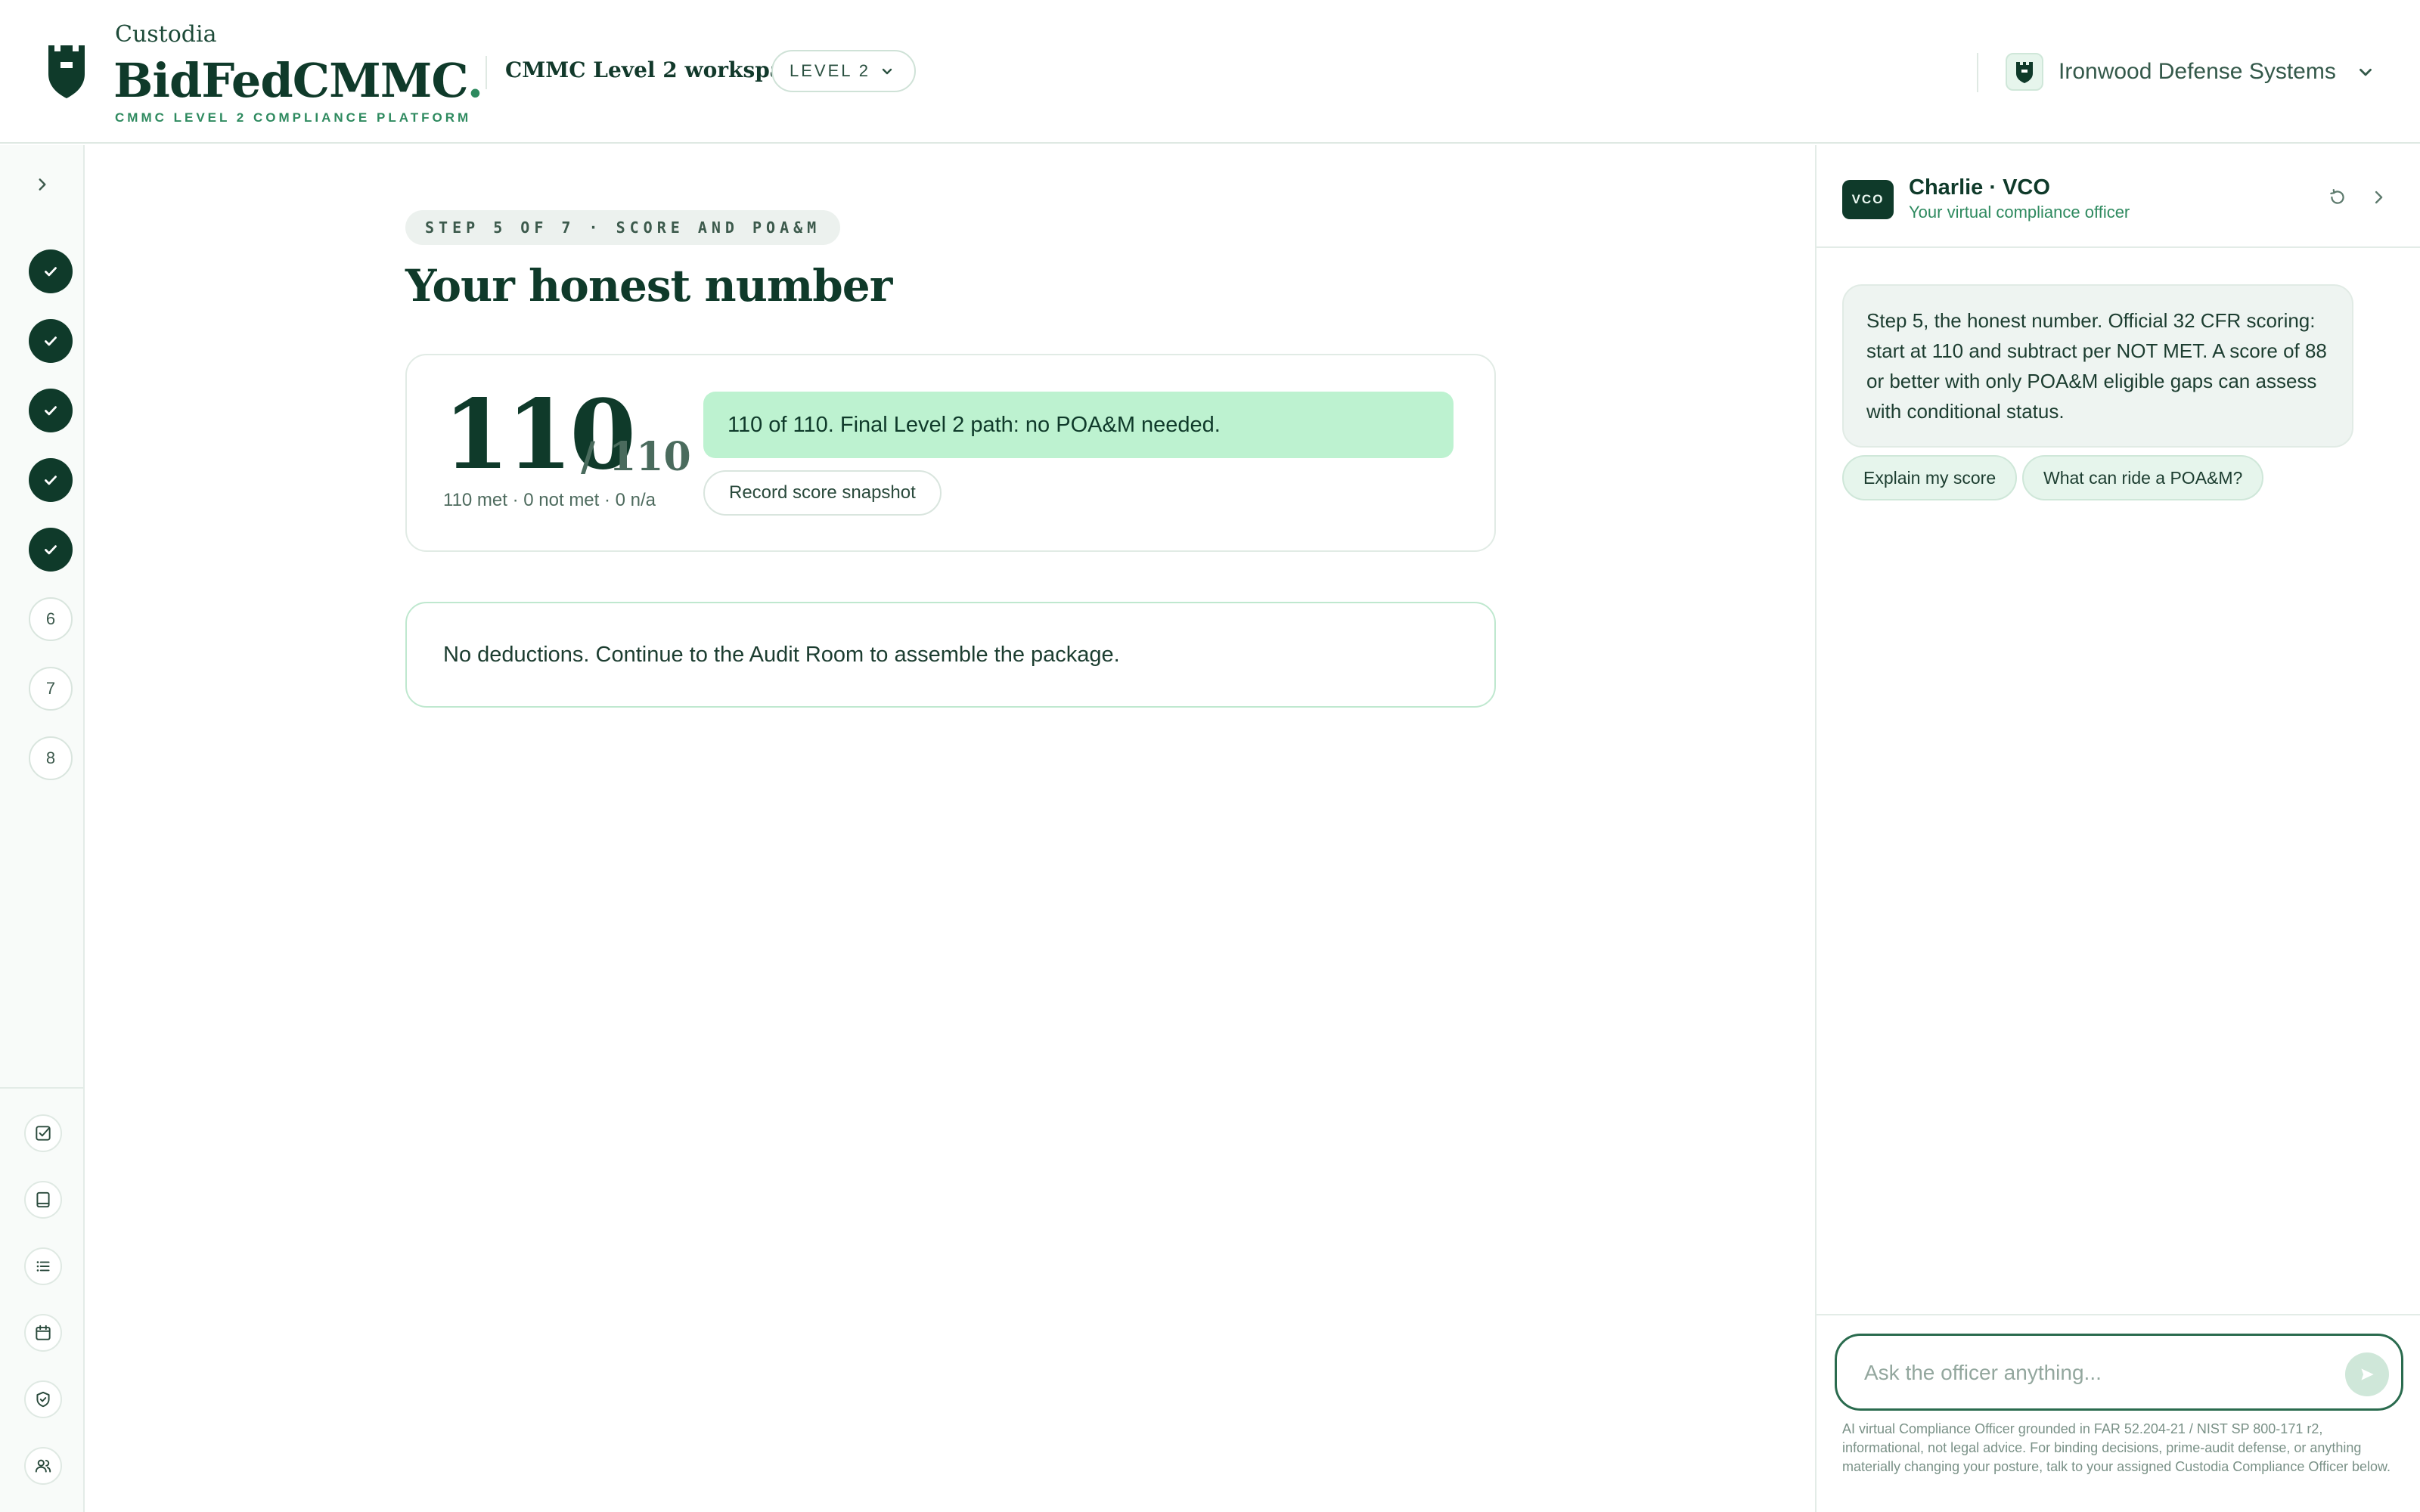  Describe the element at coordinates (2197, 71) in the screenshot. I see `organization-name: Ironwood Defense Systems` at that location.